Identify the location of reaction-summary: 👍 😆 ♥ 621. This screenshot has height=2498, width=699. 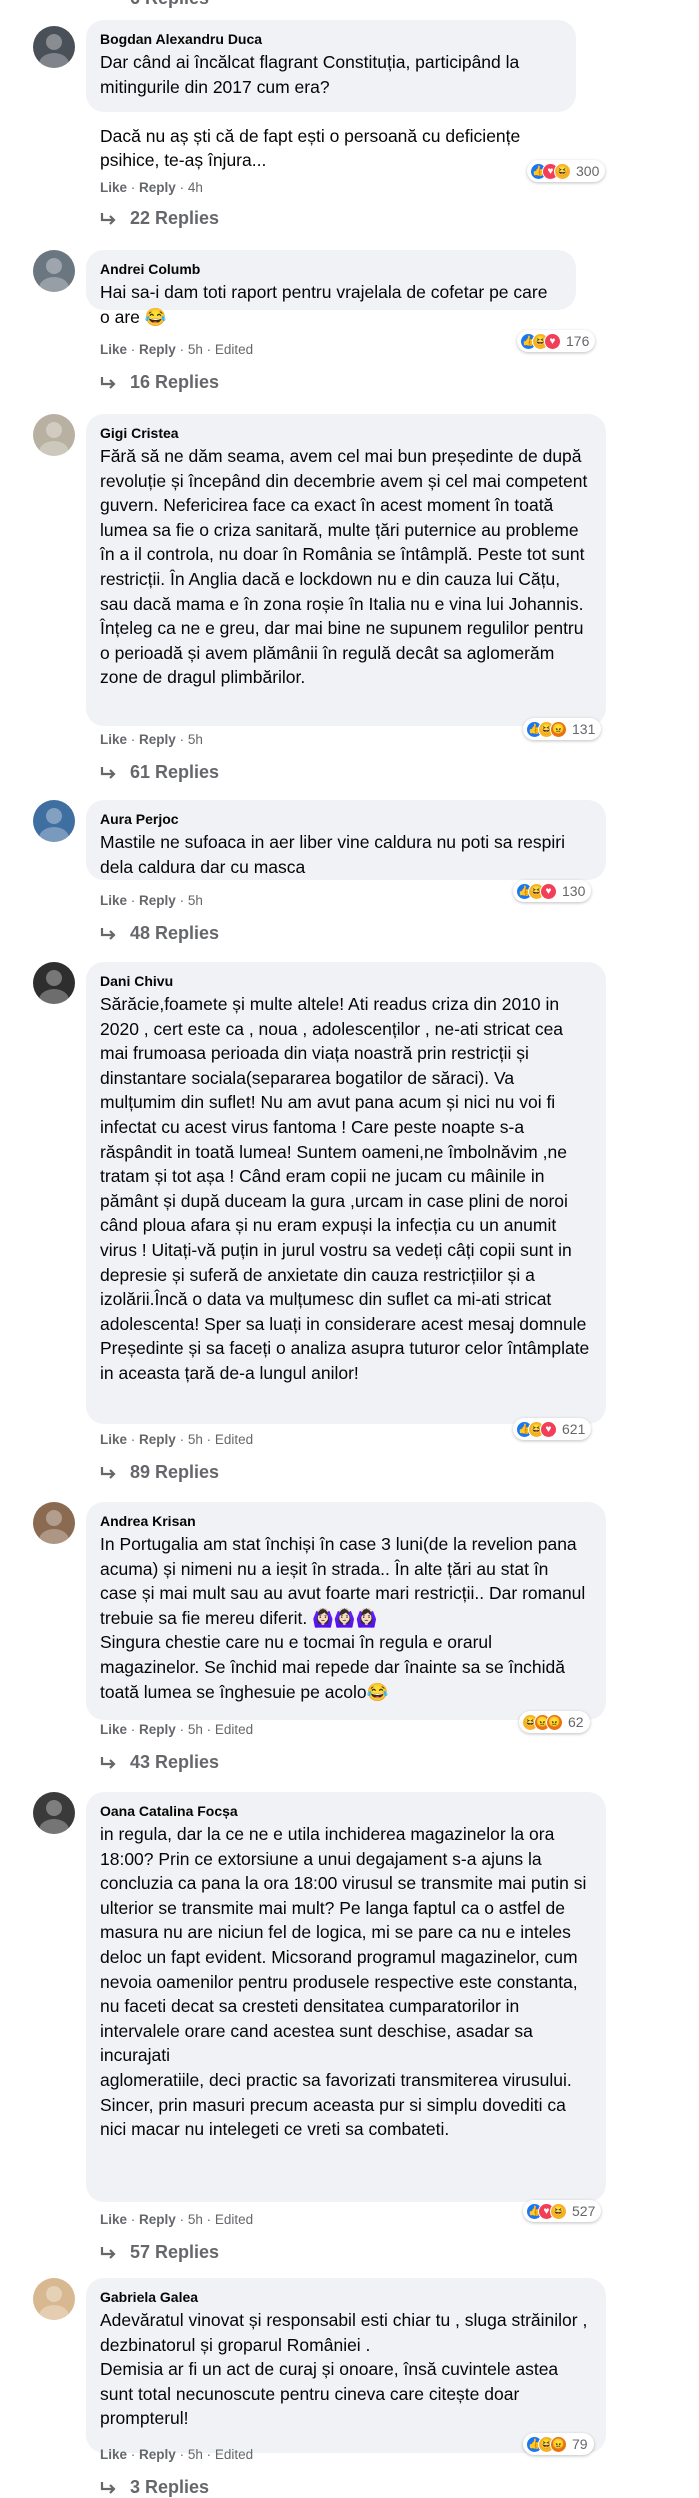
(552, 1429).